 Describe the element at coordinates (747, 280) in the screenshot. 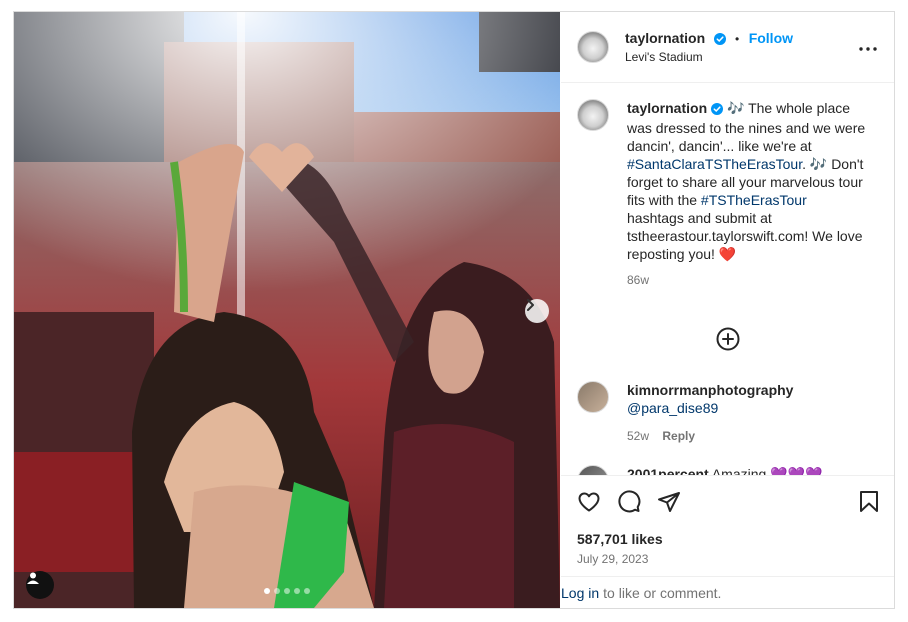

I see `caption-age: 86w` at that location.